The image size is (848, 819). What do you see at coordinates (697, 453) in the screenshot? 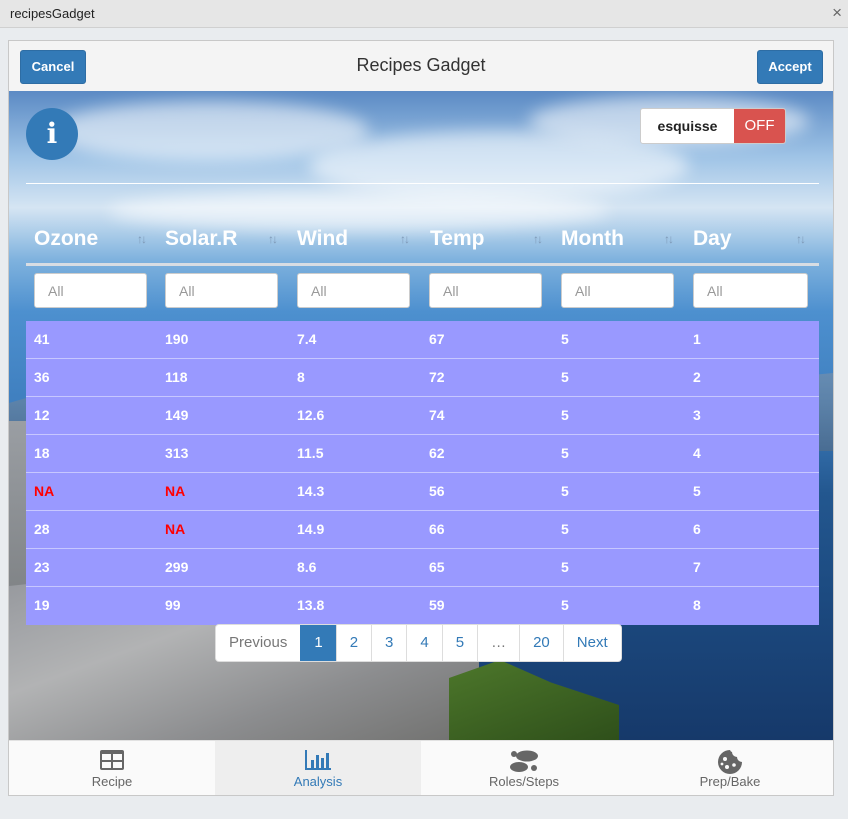
I see `table-cell: 4` at bounding box center [697, 453].